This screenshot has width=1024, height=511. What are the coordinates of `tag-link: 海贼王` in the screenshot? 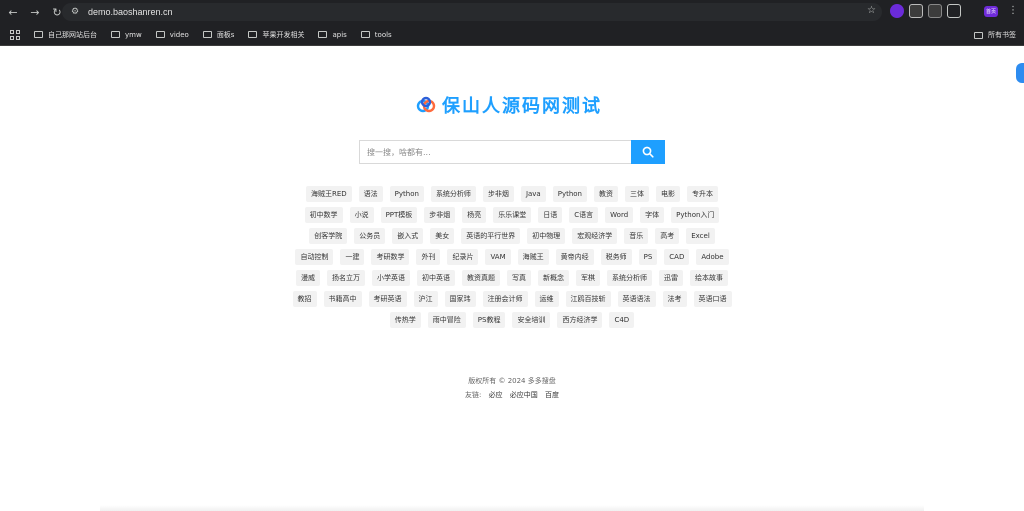 It's located at (533, 257).